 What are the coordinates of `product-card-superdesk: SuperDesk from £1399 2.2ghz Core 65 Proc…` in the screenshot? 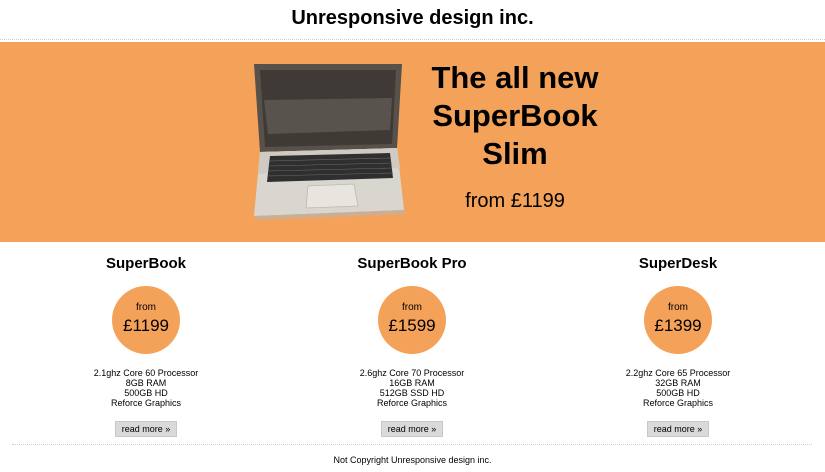 It's located at (678, 346).